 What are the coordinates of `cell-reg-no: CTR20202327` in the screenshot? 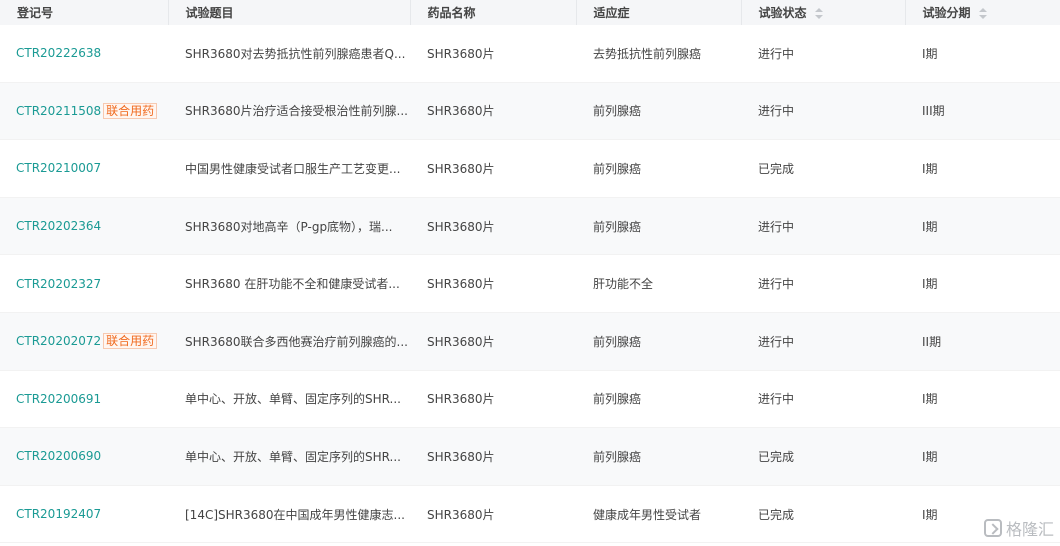 It's located at (84, 283).